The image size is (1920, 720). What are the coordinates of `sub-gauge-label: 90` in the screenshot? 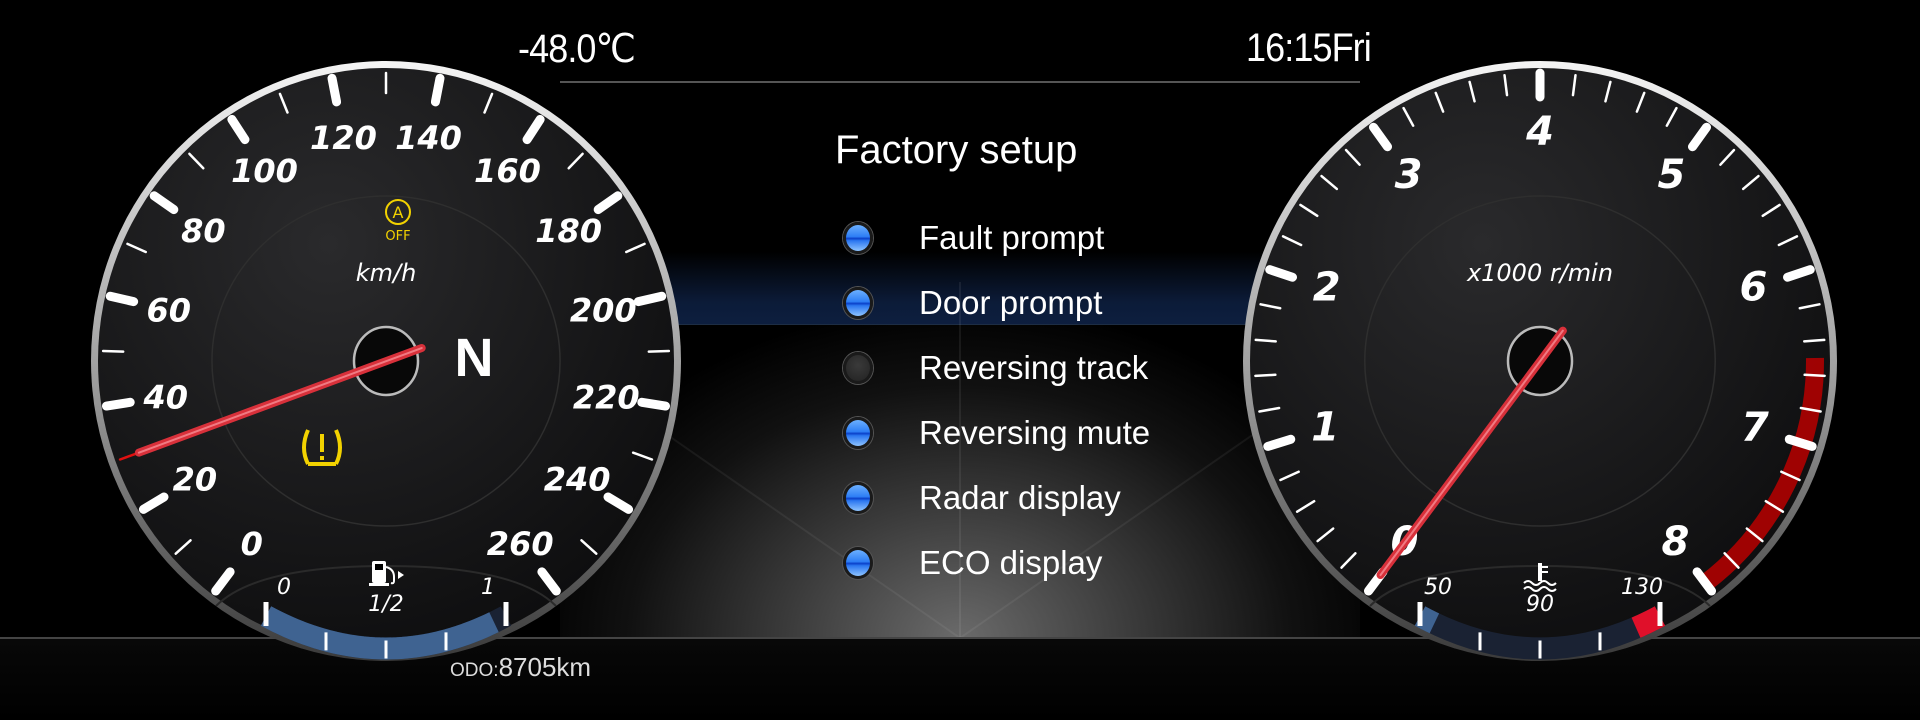 It's located at (1540, 604).